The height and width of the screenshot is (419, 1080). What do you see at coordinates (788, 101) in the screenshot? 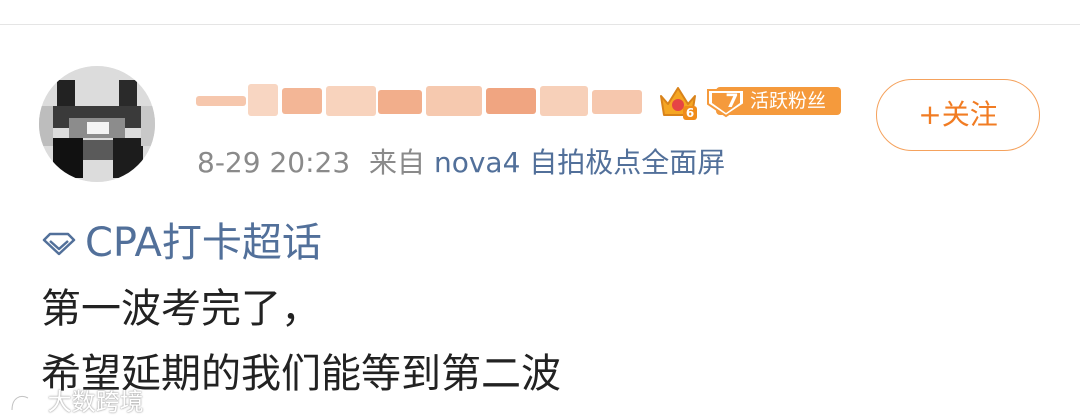
I see `fan-label: 活跃粉丝` at bounding box center [788, 101].